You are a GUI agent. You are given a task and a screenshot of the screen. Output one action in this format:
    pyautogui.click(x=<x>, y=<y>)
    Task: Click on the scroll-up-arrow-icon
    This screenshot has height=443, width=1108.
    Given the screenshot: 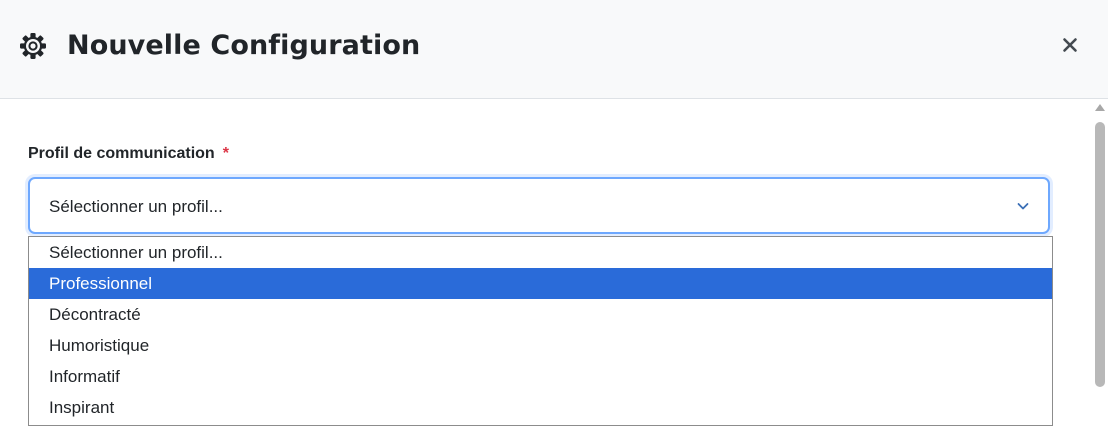 What is the action you would take?
    pyautogui.click(x=1100, y=107)
    